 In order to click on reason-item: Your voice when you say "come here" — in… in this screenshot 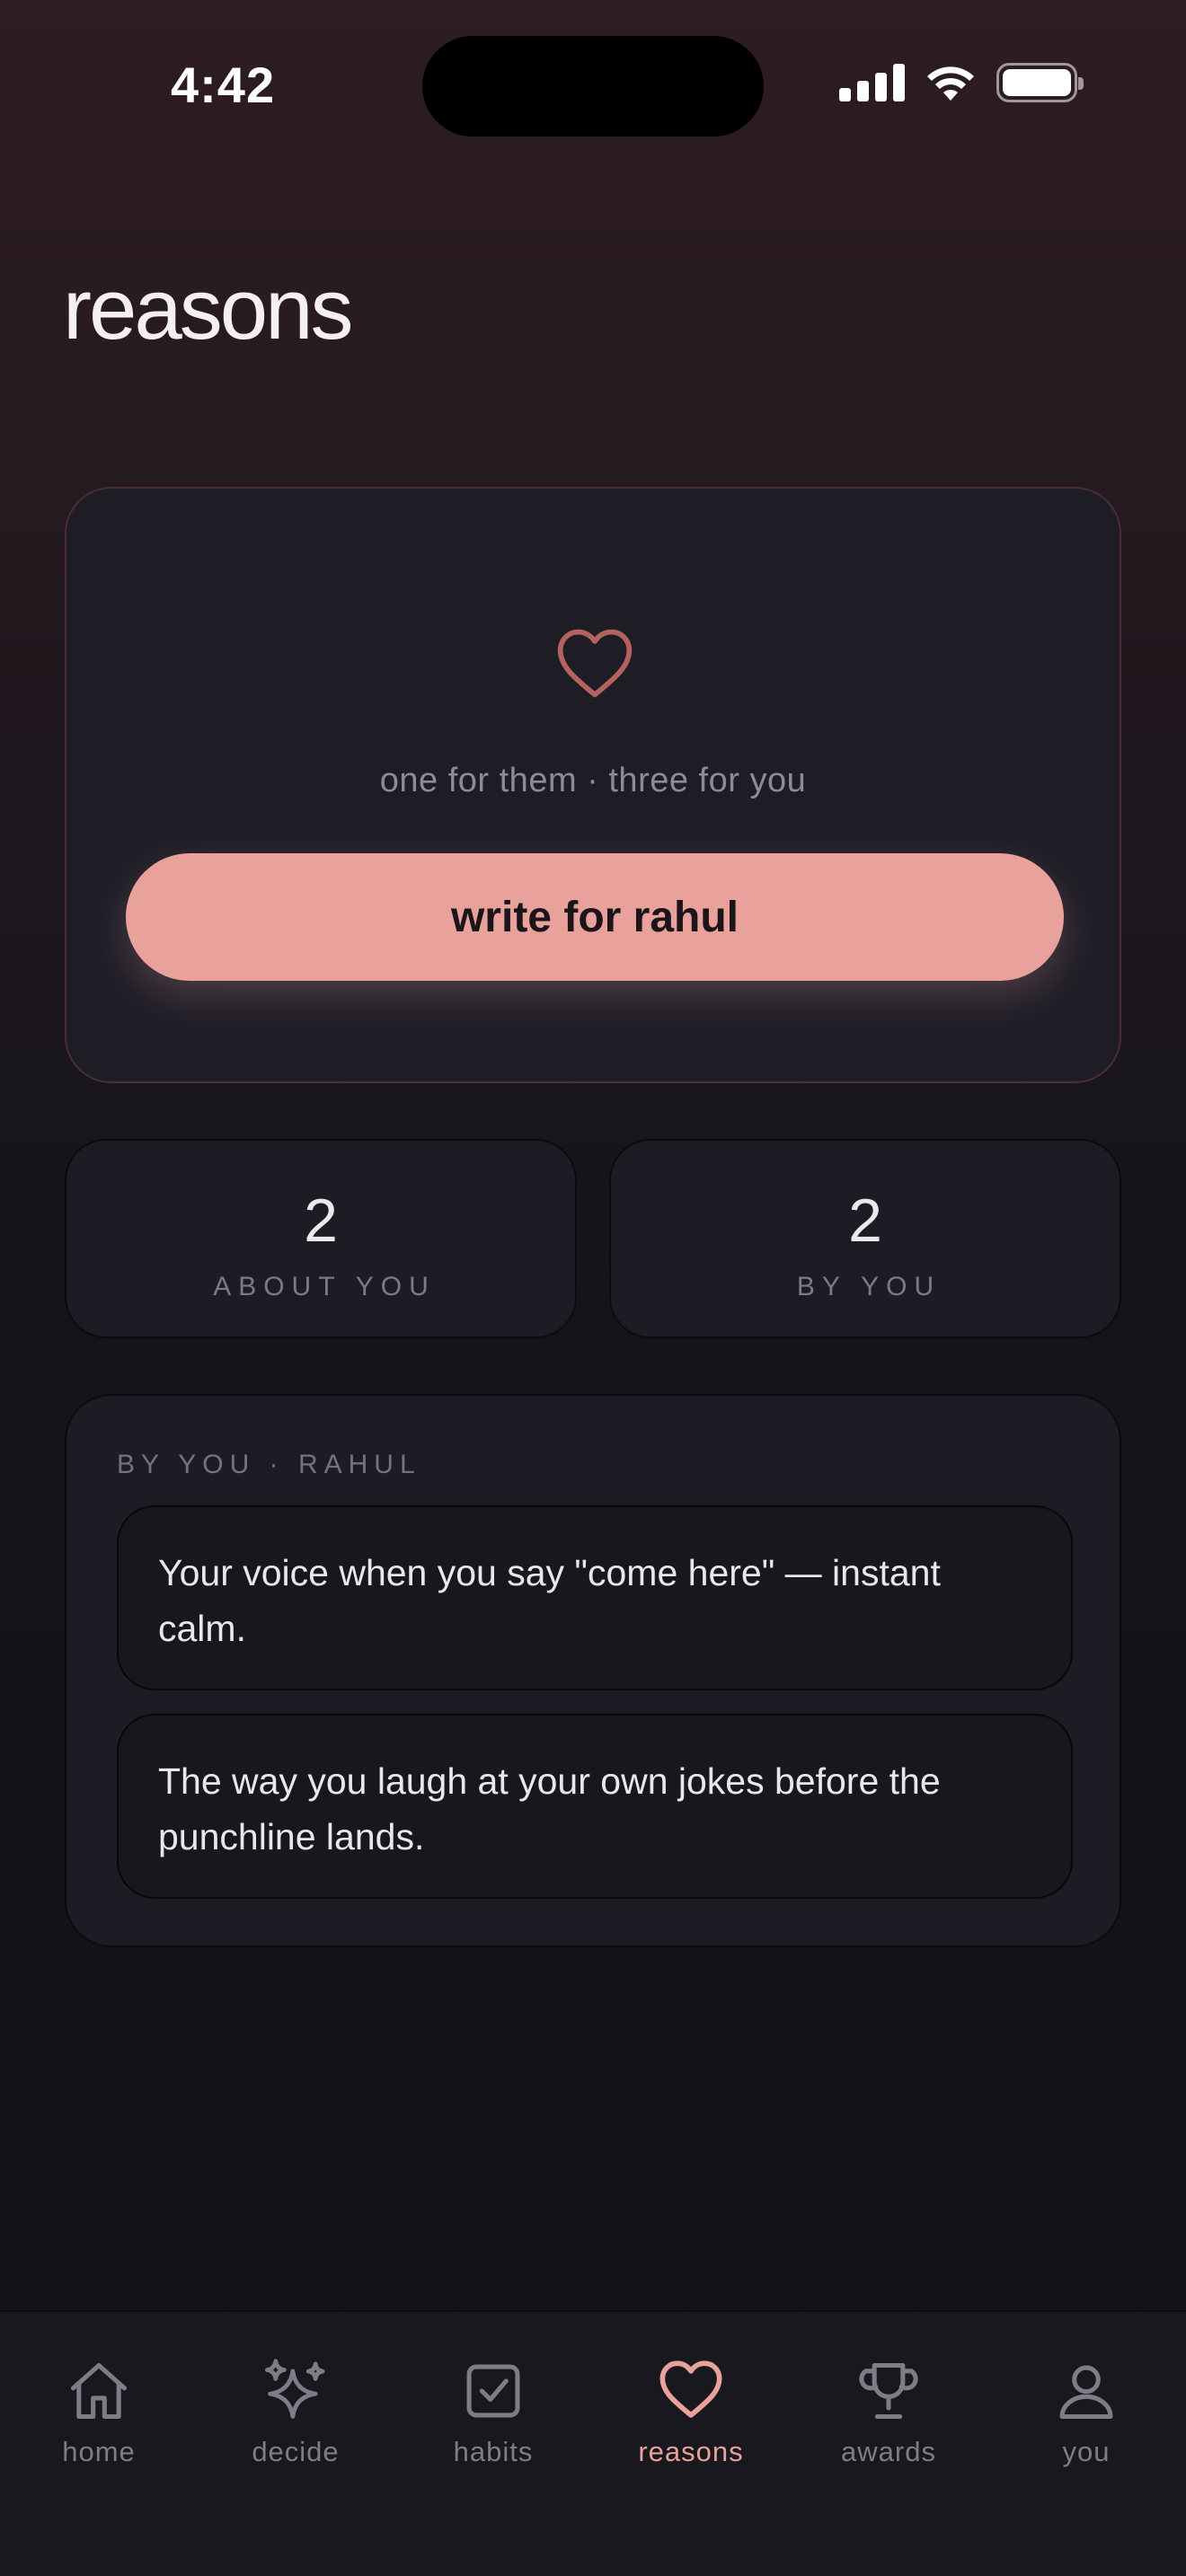, I will do `click(595, 1597)`.